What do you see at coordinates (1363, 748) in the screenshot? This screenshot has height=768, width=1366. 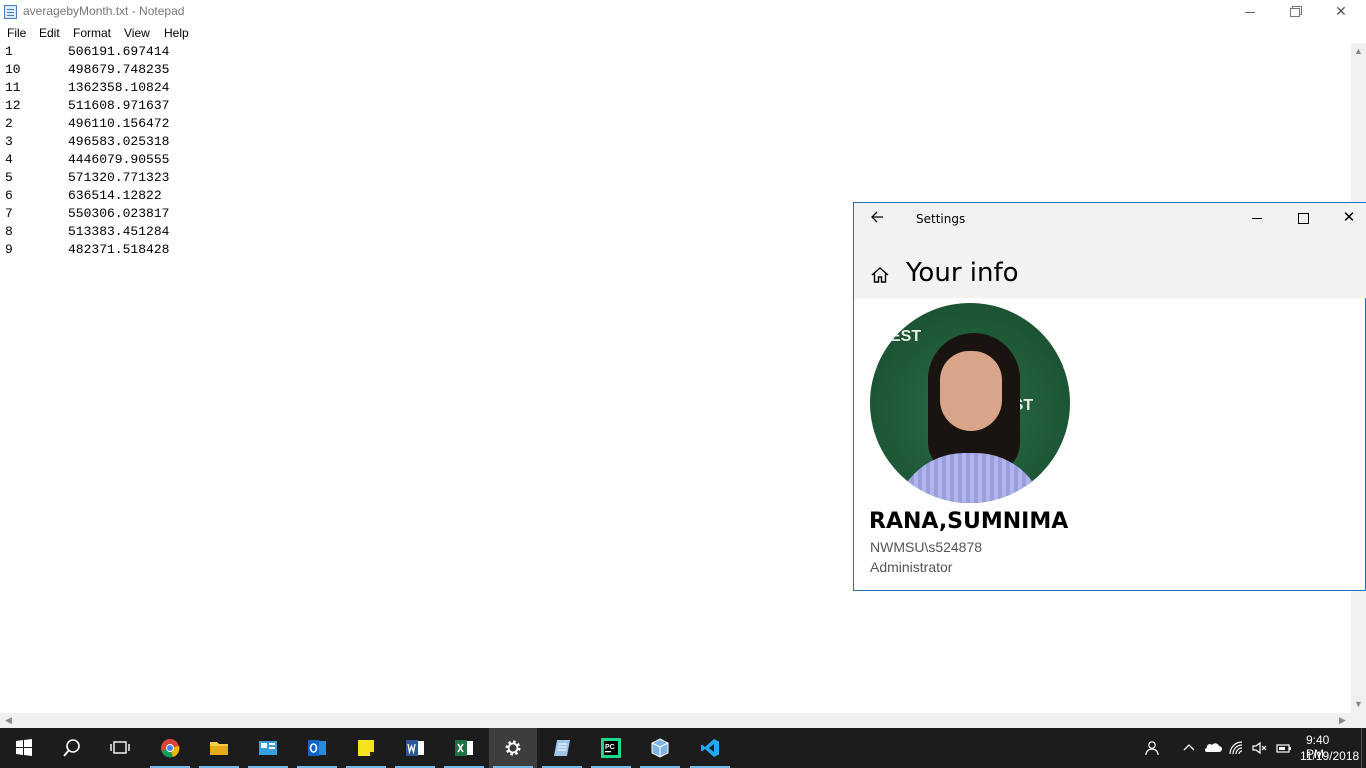 I see `show-desktop-button` at bounding box center [1363, 748].